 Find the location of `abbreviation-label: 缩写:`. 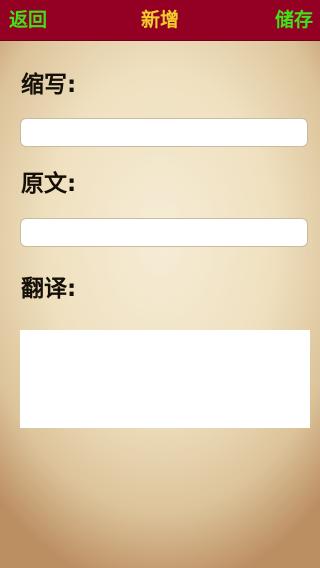

abbreviation-label: 缩写: is located at coordinates (49, 85).